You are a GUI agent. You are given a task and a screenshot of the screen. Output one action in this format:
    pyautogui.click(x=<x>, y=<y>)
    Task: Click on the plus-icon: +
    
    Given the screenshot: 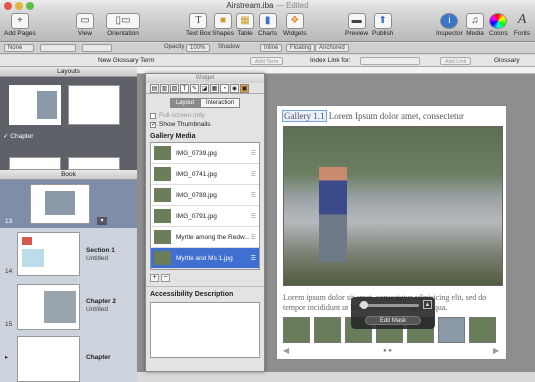 What is the action you would take?
    pyautogui.click(x=19, y=21)
    